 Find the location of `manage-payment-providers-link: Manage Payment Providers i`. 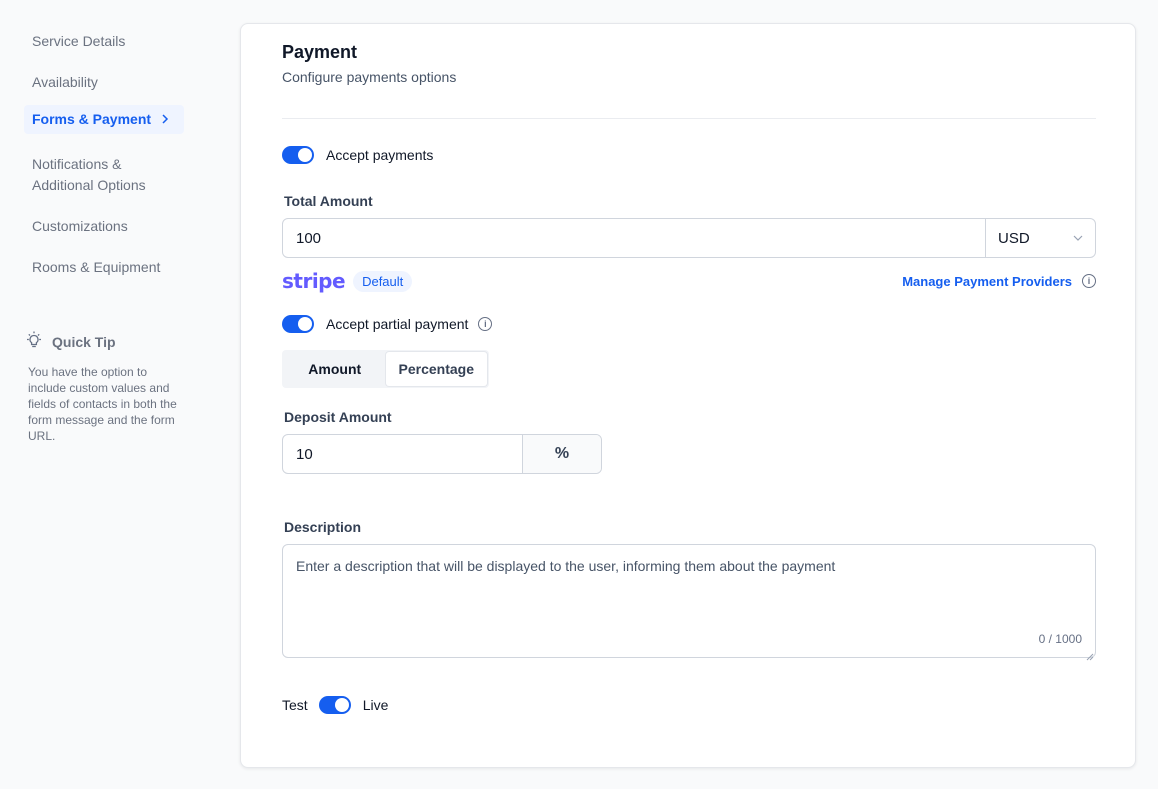

manage-payment-providers-link: Manage Payment Providers i is located at coordinates (999, 281).